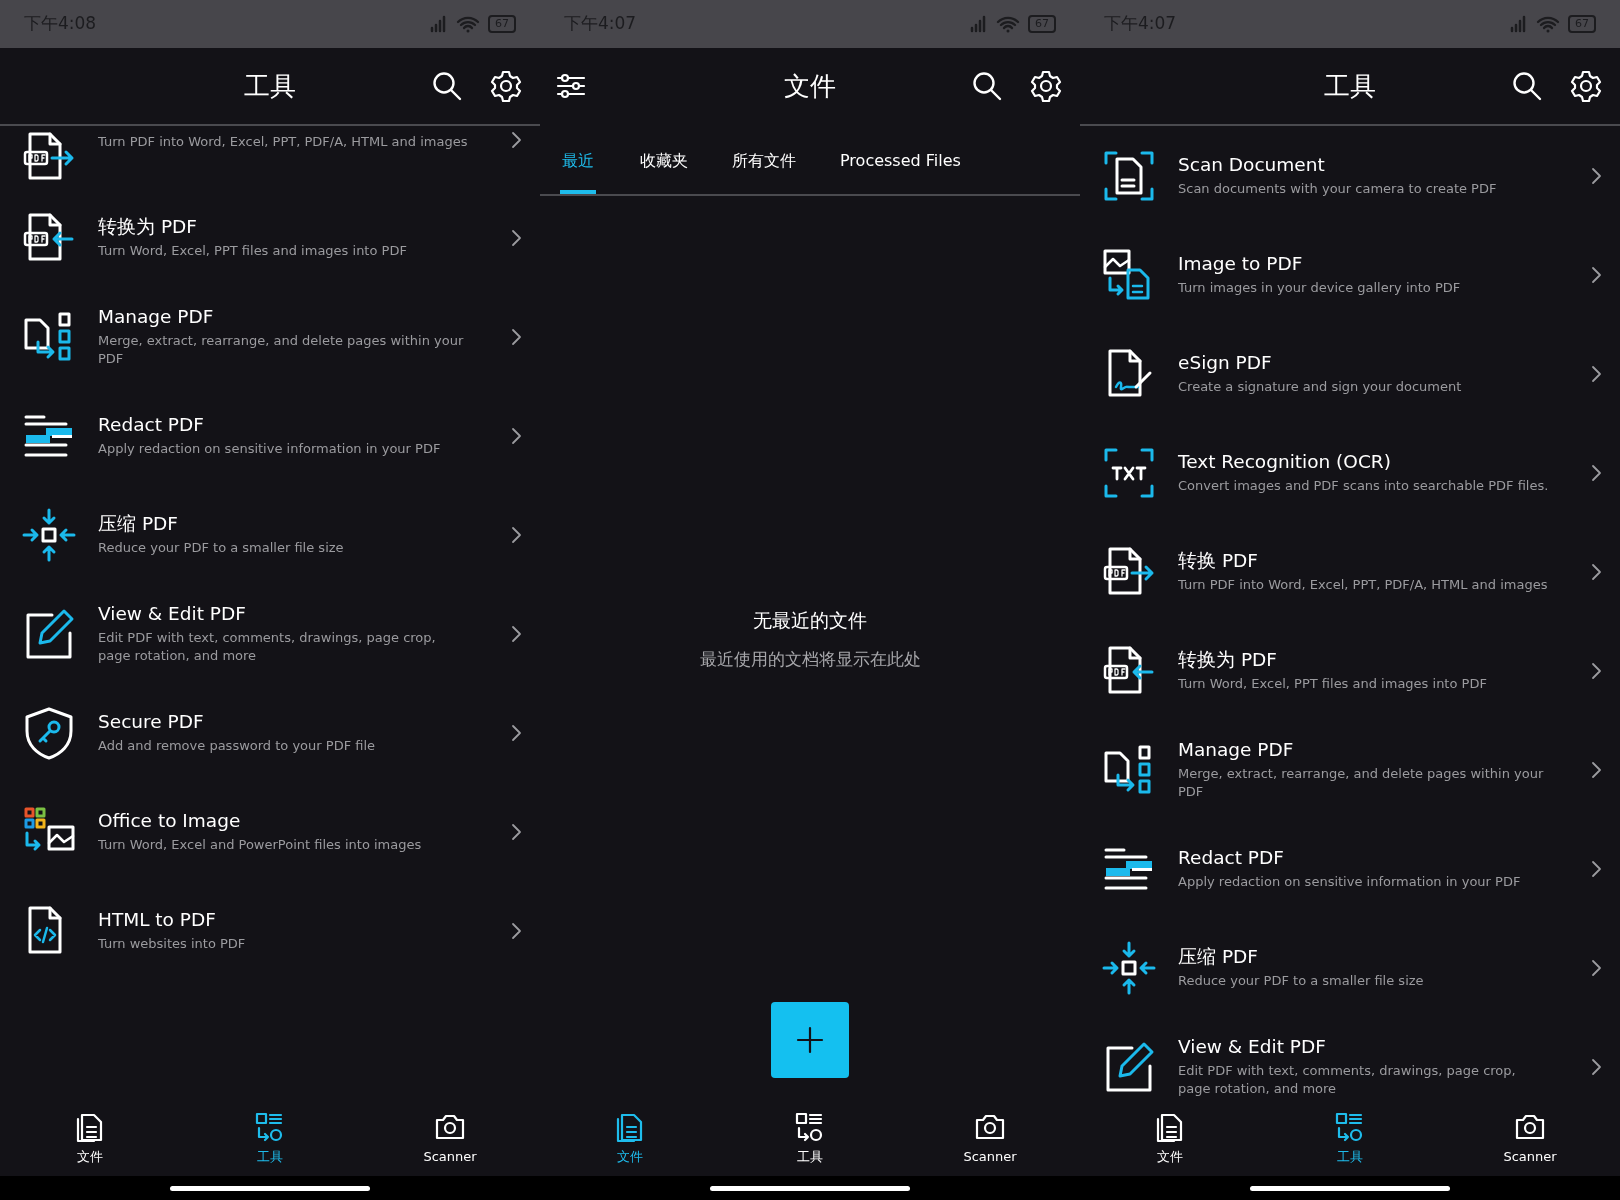  Describe the element at coordinates (1384, 165) in the screenshot. I see `tool-title: Scan Document` at that location.